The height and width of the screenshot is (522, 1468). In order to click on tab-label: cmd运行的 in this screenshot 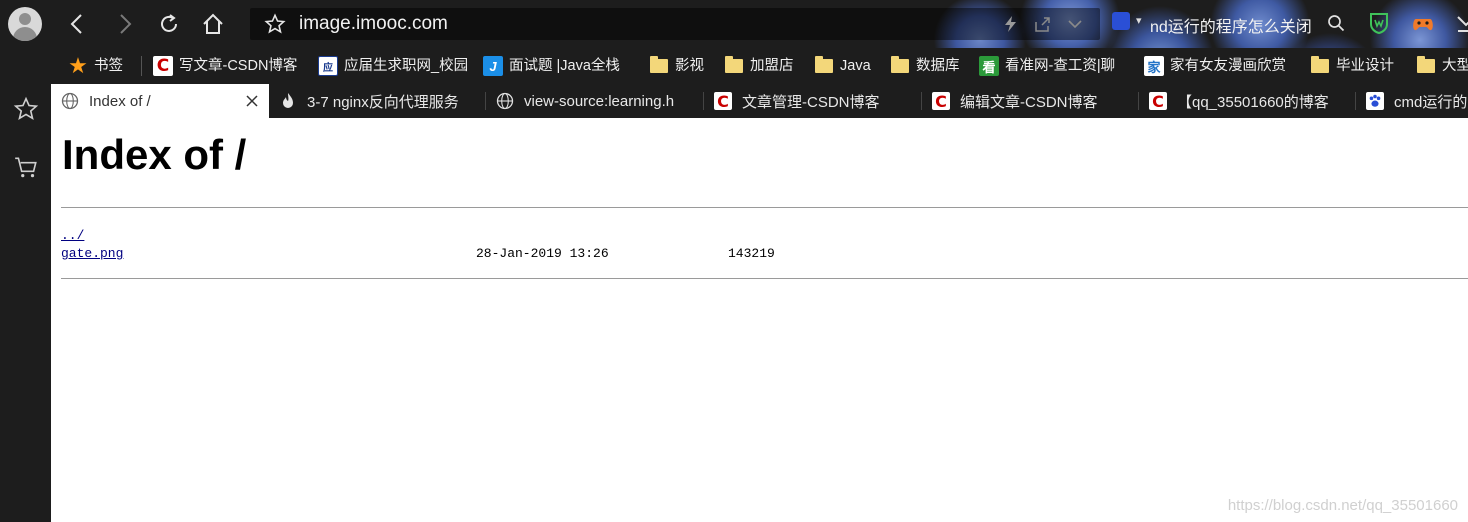, I will do `click(1431, 102)`.